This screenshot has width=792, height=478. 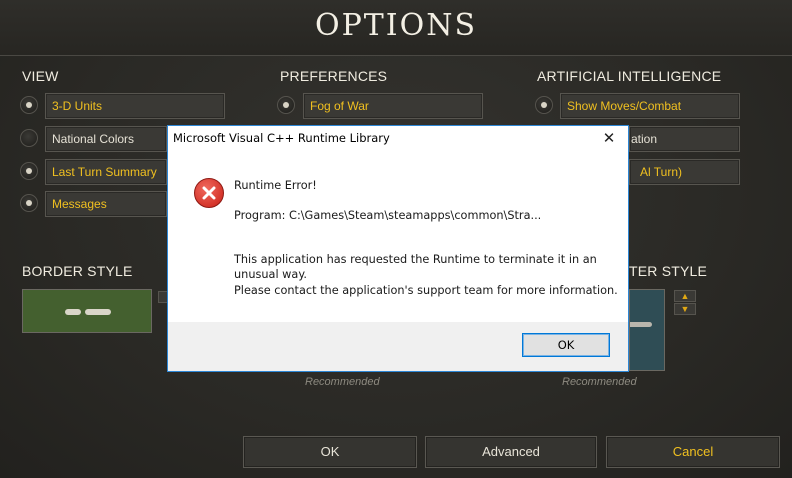 I want to click on ok-button: OK, so click(x=330, y=452).